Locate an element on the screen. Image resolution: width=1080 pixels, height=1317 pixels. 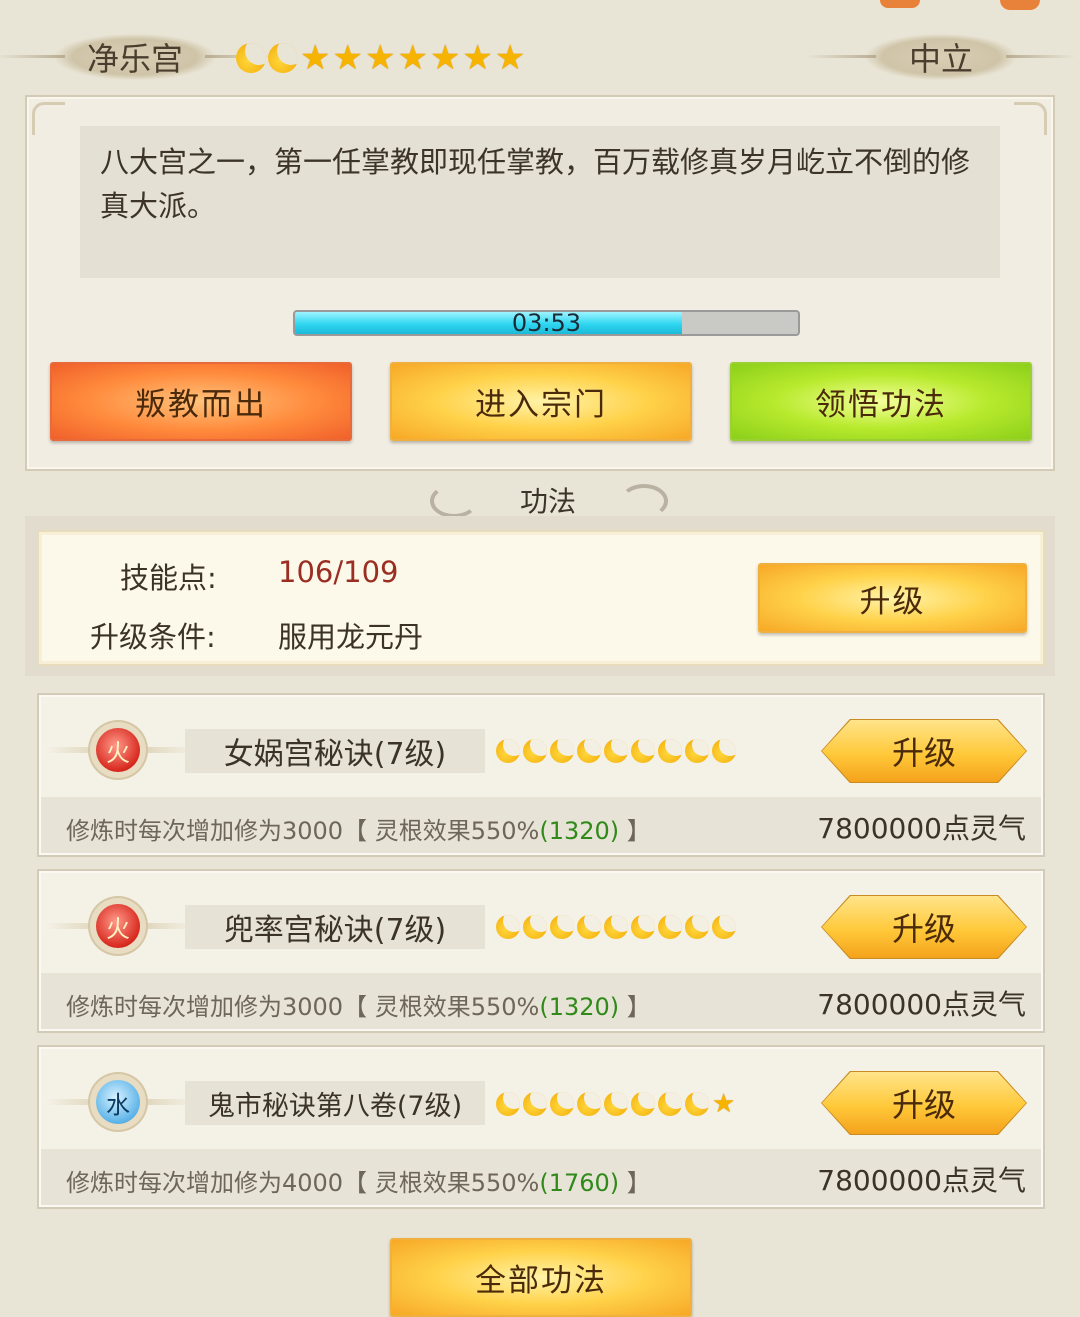
skill-upgrade-button: 升级 is located at coordinates (892, 598).